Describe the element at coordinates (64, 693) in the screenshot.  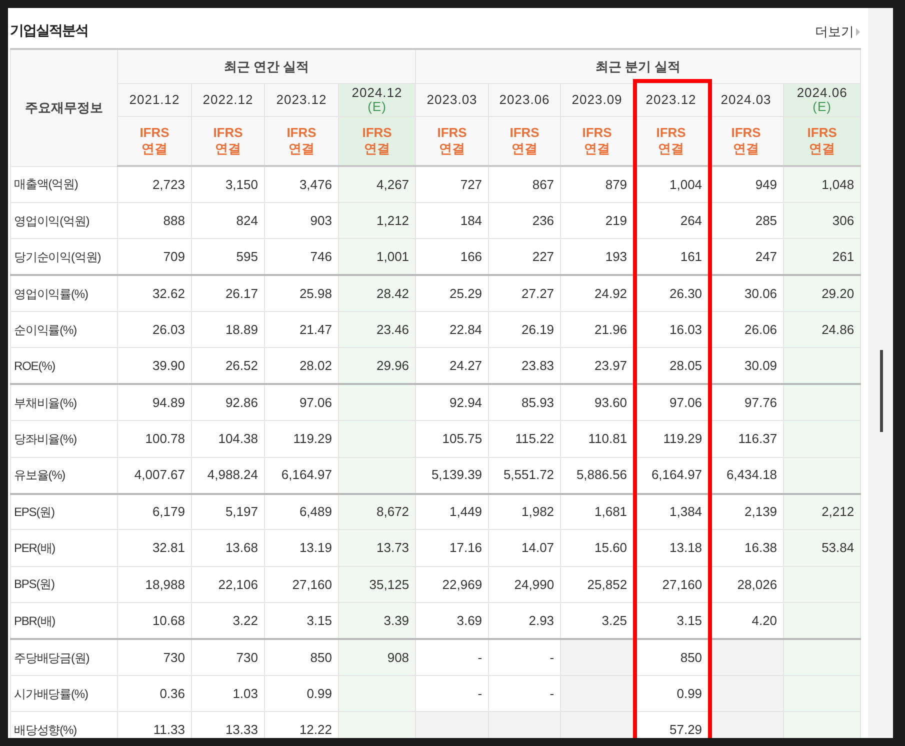
I see `row-label: 시가배당률(%)` at that location.